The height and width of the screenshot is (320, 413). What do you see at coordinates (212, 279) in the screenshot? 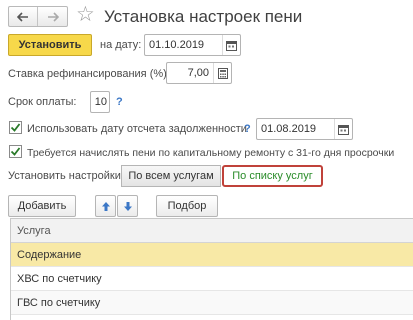
I see `table-row: ХВС по счетчику` at bounding box center [212, 279].